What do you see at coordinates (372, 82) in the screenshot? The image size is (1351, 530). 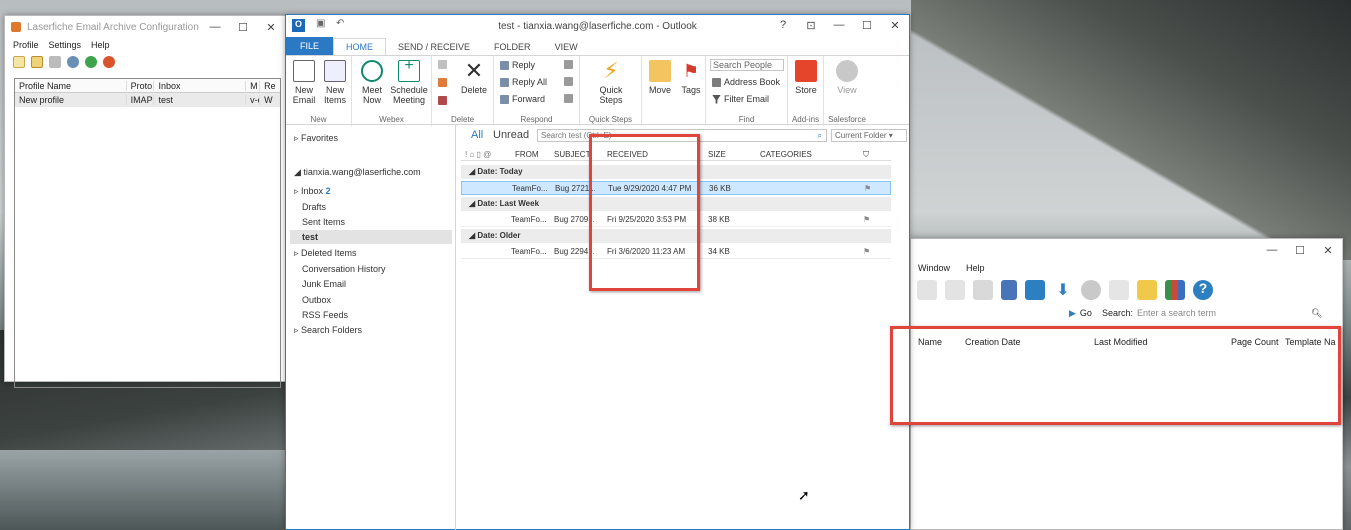 I see `meet-now-button: Meet Now` at bounding box center [372, 82].